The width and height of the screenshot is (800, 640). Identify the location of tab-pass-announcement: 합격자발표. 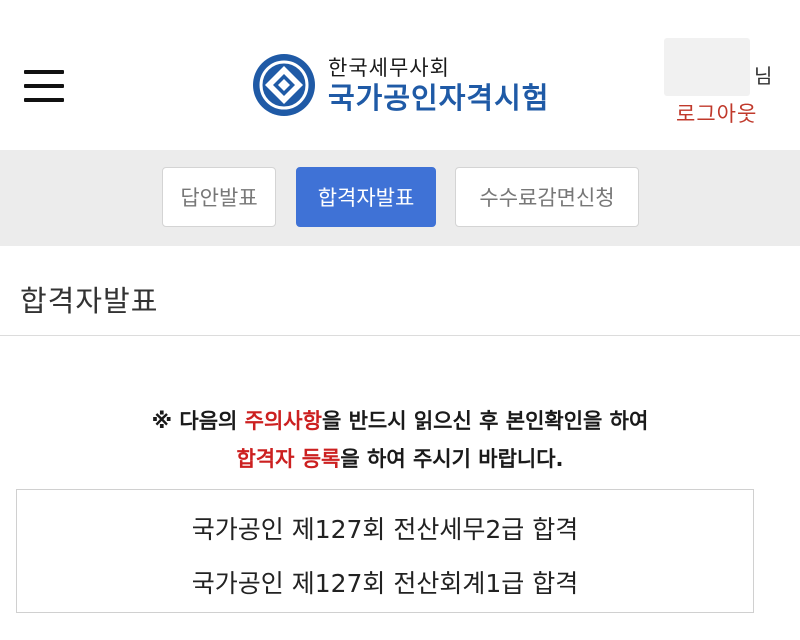
(366, 197).